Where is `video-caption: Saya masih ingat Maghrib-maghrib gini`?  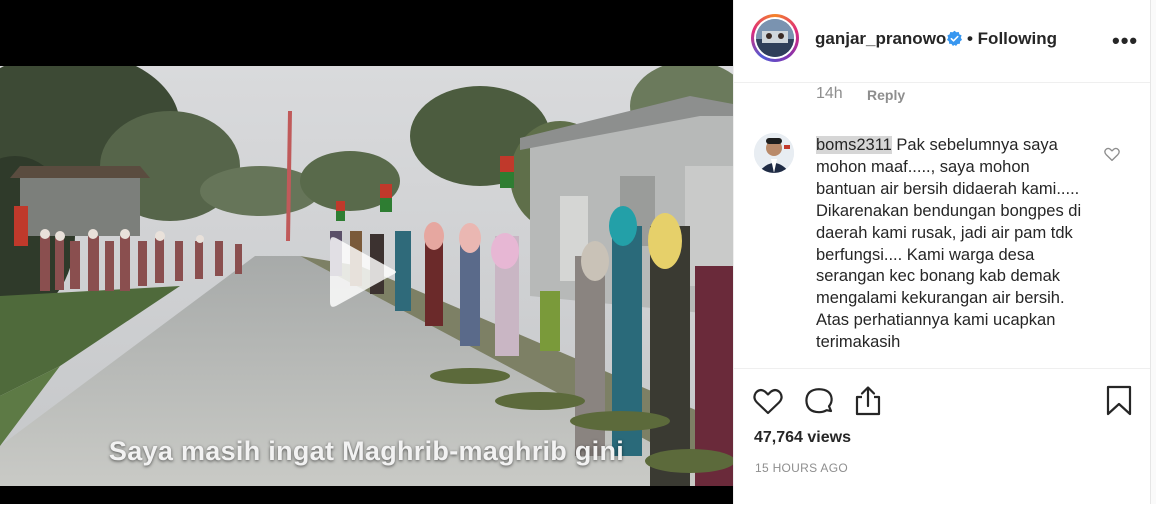 video-caption: Saya masih ingat Maghrib-maghrib gini is located at coordinates (366, 451).